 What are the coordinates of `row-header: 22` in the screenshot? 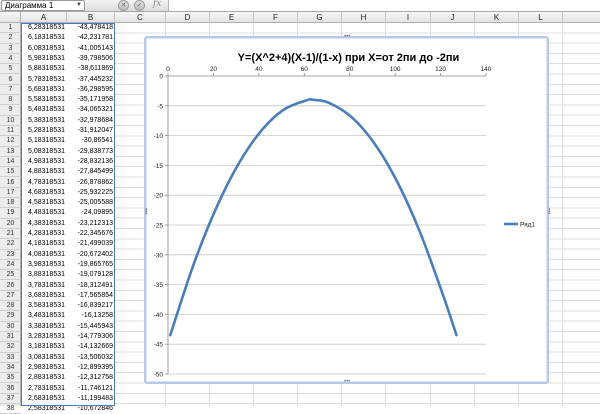 It's located at (10, 244).